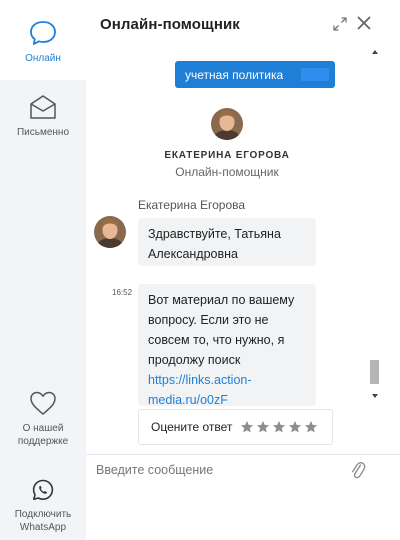  Describe the element at coordinates (214, 244) in the screenshot. I see `message-text: Здравствуйте, Татьяна Александровна` at that location.